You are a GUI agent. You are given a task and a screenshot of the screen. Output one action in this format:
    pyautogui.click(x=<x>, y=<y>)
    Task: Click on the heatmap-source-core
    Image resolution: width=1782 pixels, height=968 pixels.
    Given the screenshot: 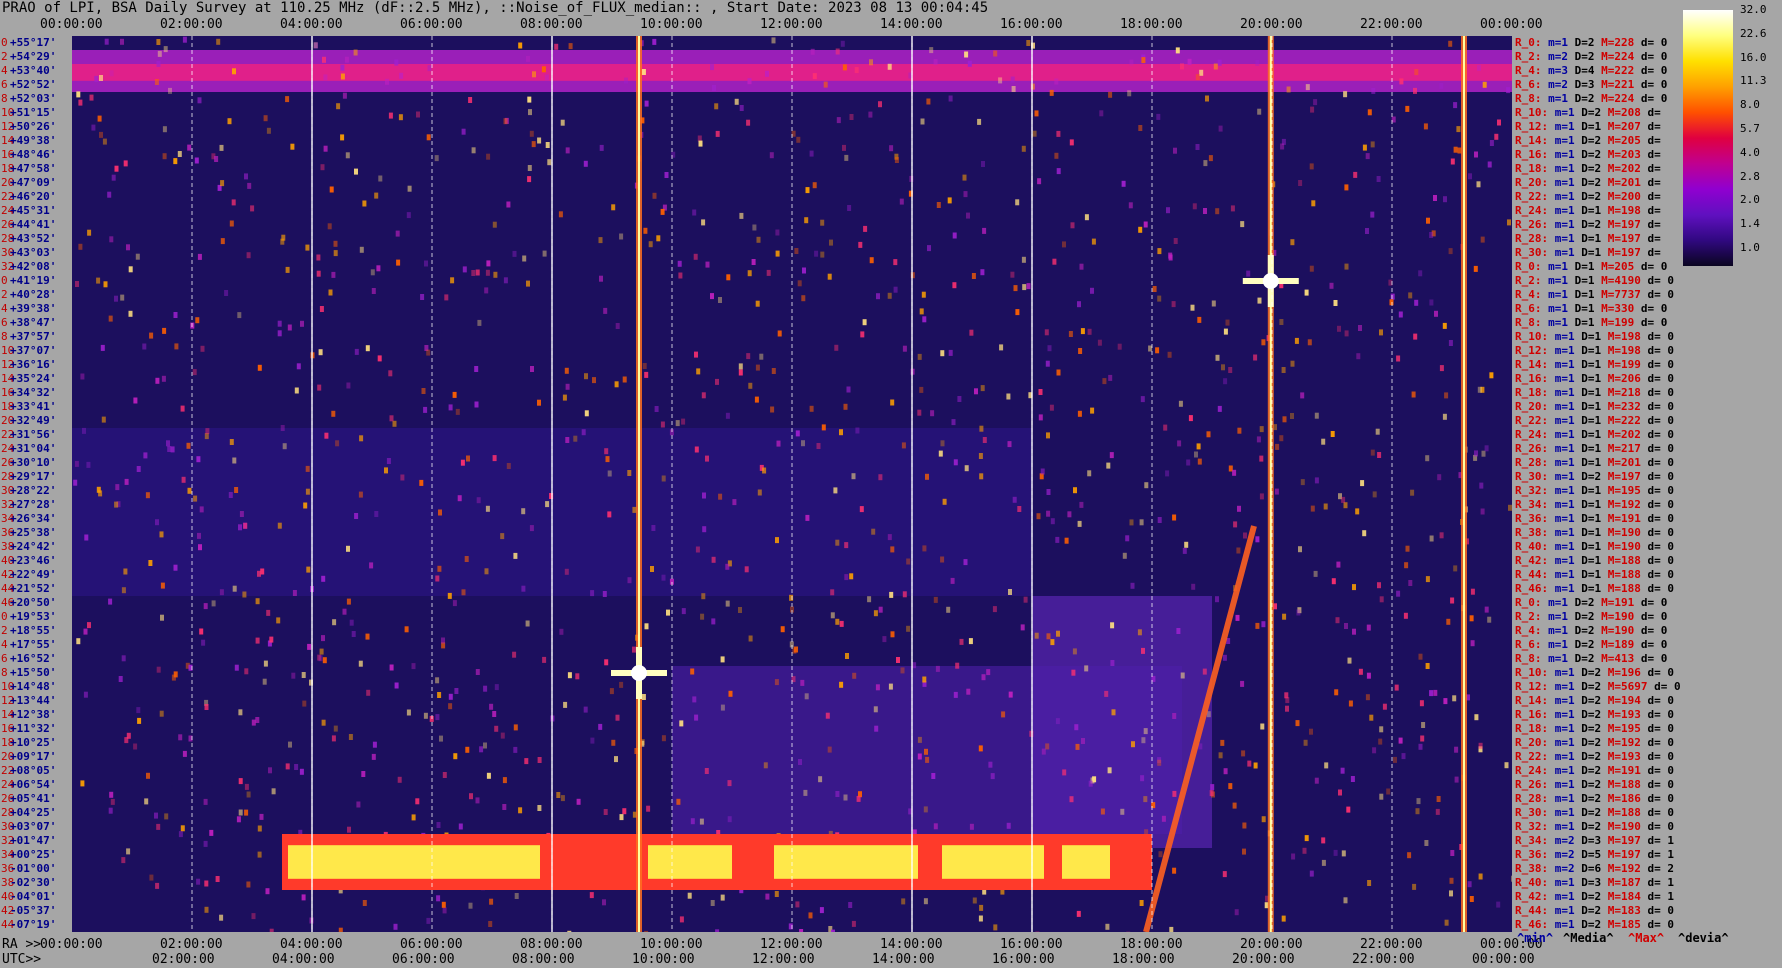 What is the action you would take?
    pyautogui.click(x=639, y=673)
    